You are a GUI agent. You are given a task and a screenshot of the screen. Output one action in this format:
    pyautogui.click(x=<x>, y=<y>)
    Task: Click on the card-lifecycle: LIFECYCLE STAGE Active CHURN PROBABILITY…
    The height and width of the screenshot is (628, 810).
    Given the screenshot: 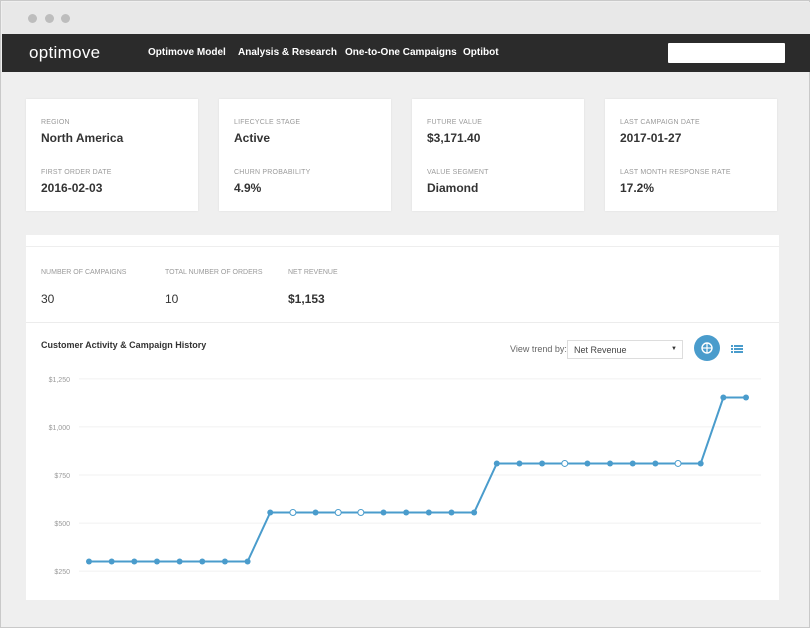 What is the action you would take?
    pyautogui.click(x=305, y=155)
    